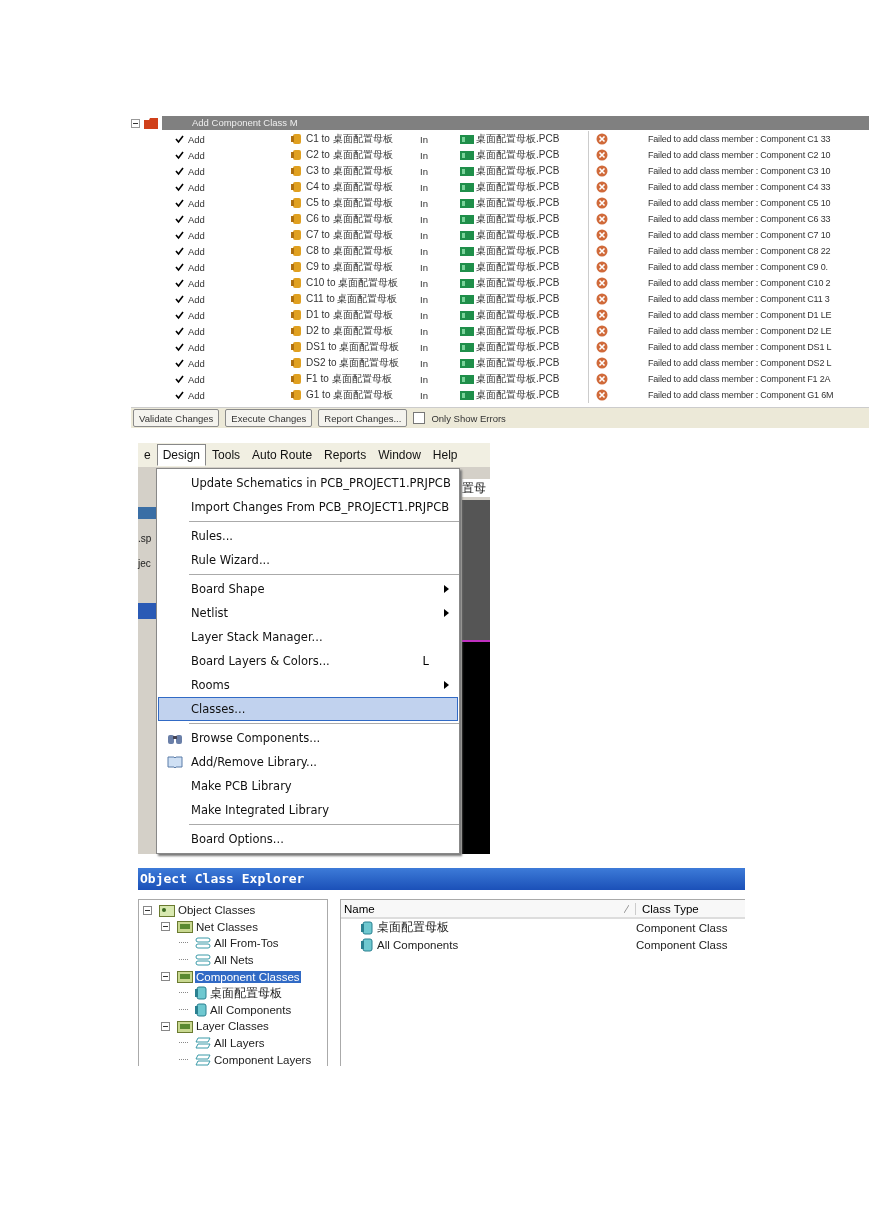 The width and height of the screenshot is (869, 1228). What do you see at coordinates (740, 155) in the screenshot?
I see `message-text: Failed to add class member : Component C2 10` at bounding box center [740, 155].